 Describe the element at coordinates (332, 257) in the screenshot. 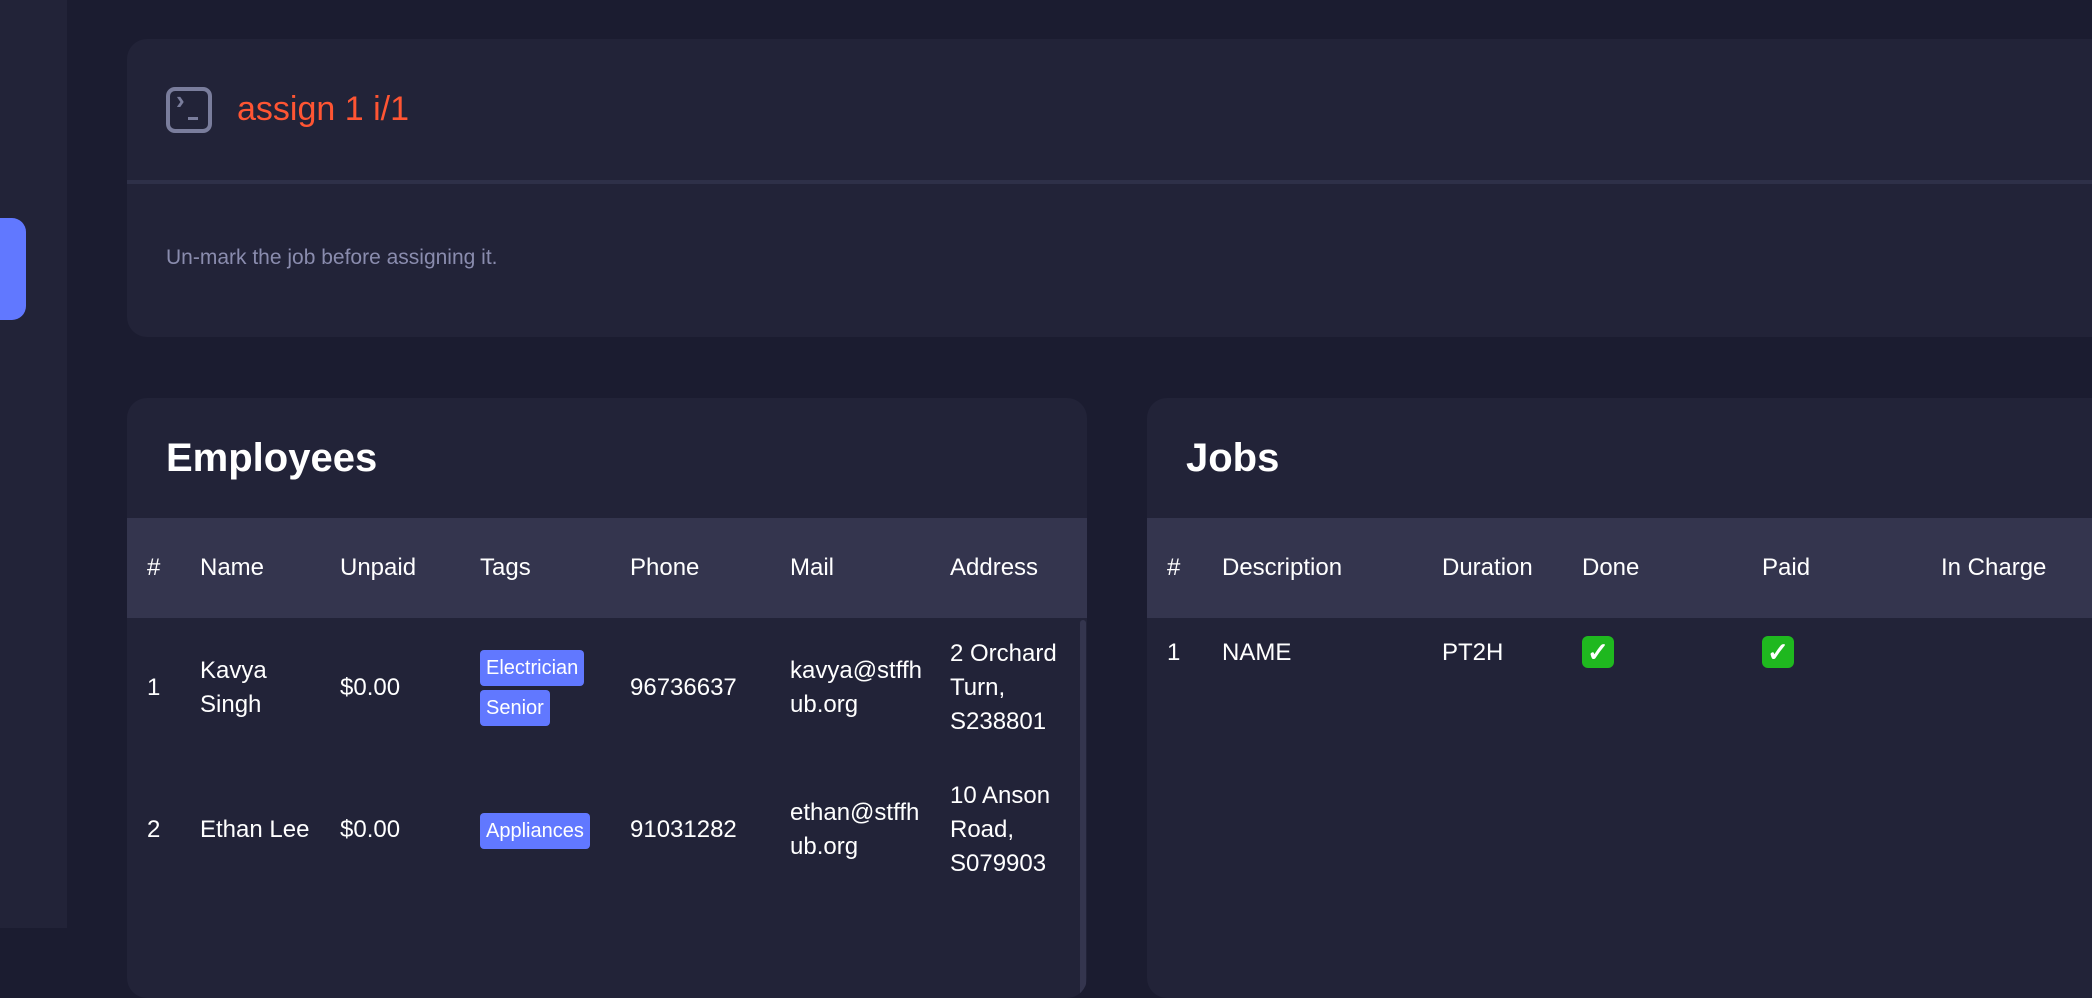

I see `command-message: Un-mark the job before assigning it.` at that location.